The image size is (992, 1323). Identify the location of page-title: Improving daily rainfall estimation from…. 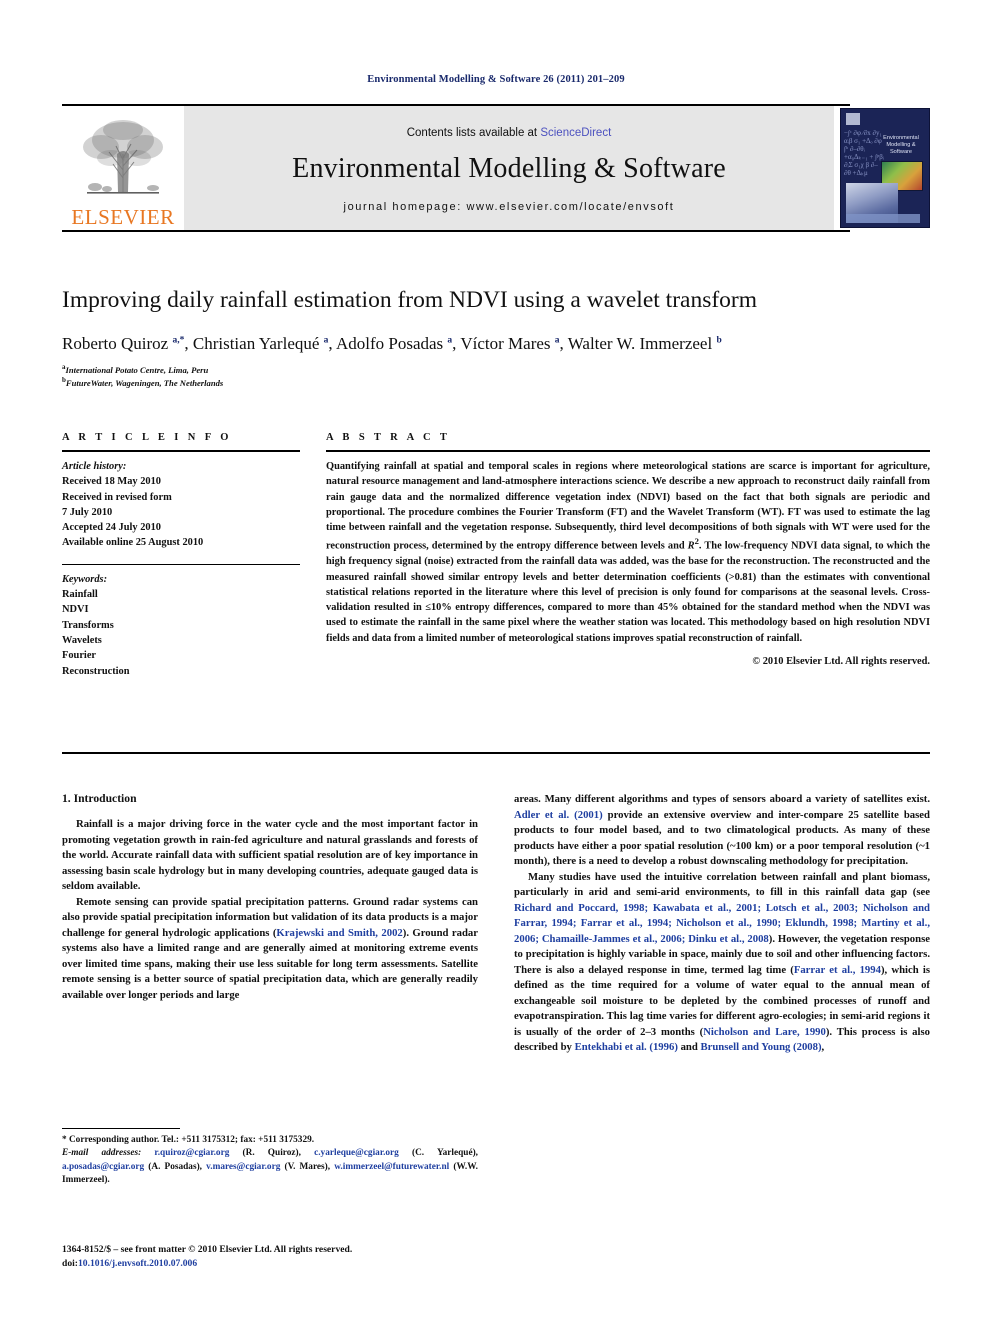
(410, 300).